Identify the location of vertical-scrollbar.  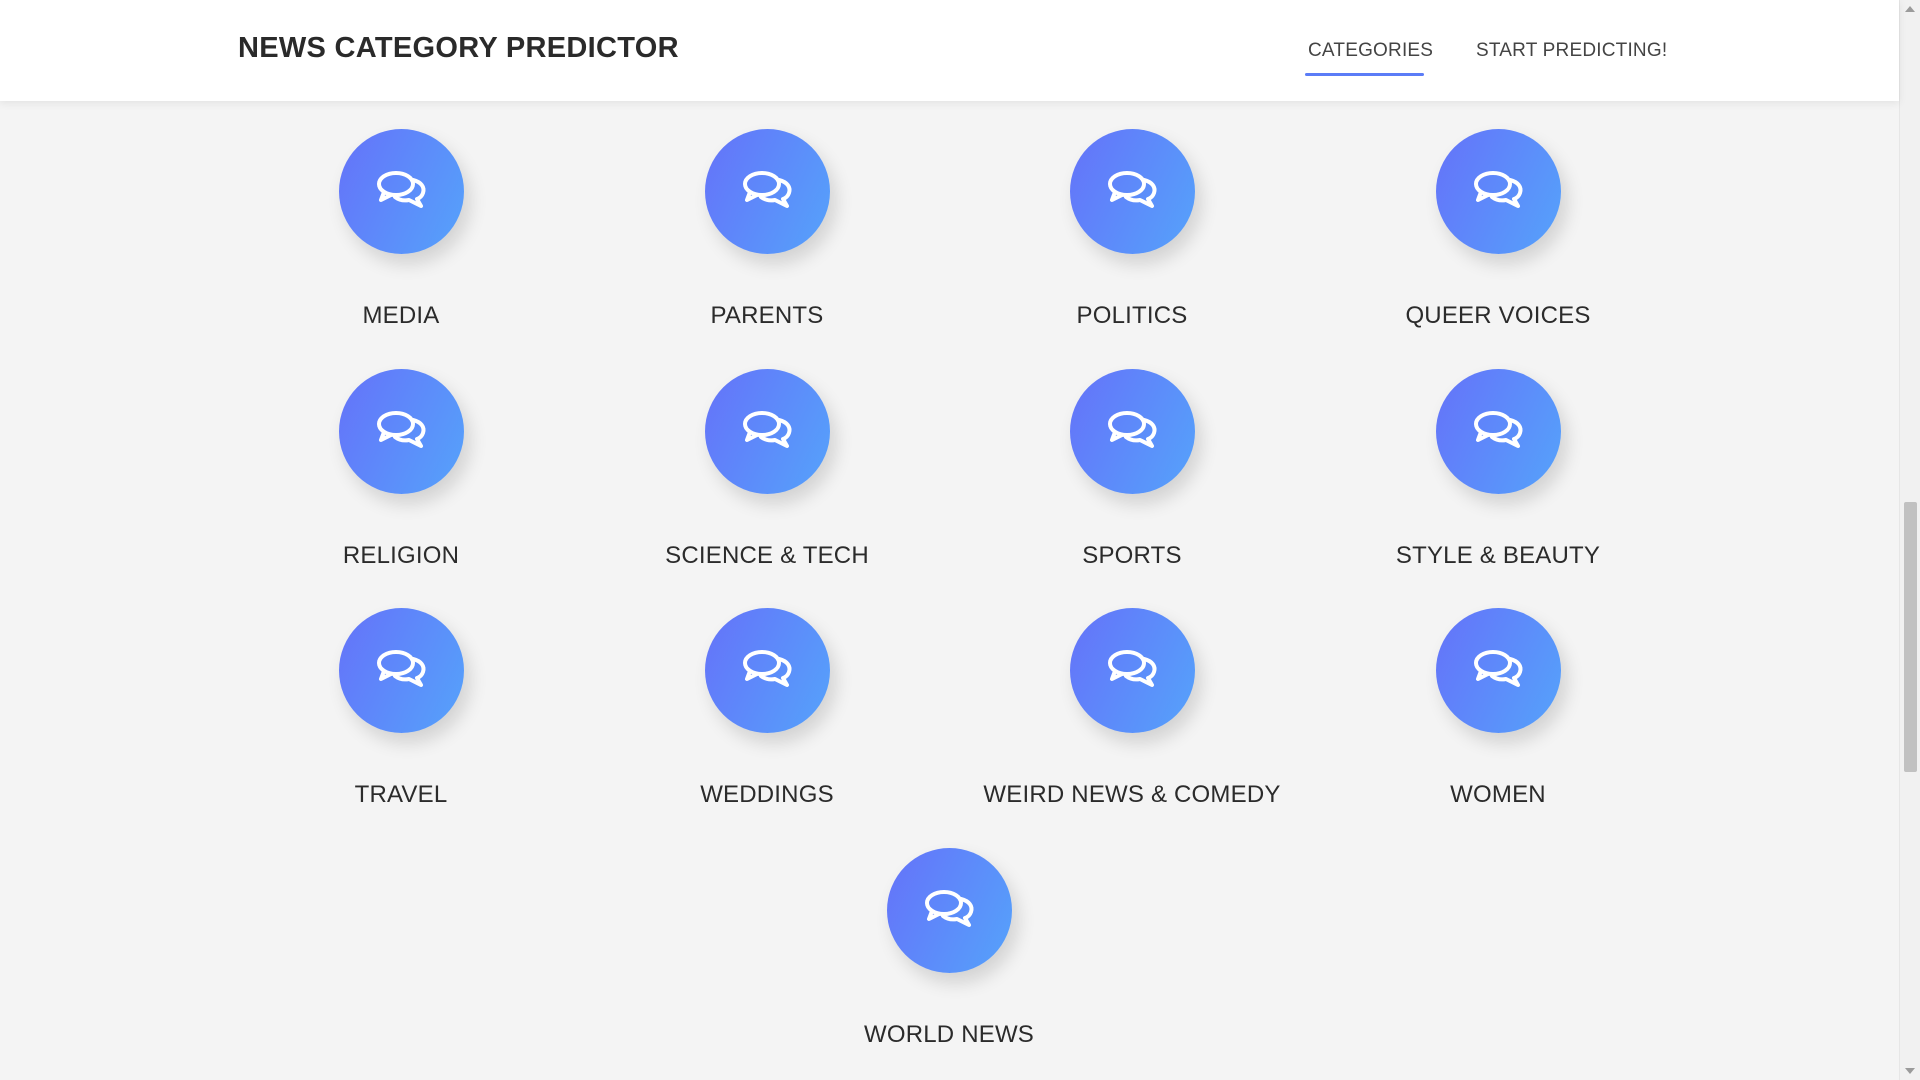
(1909, 540).